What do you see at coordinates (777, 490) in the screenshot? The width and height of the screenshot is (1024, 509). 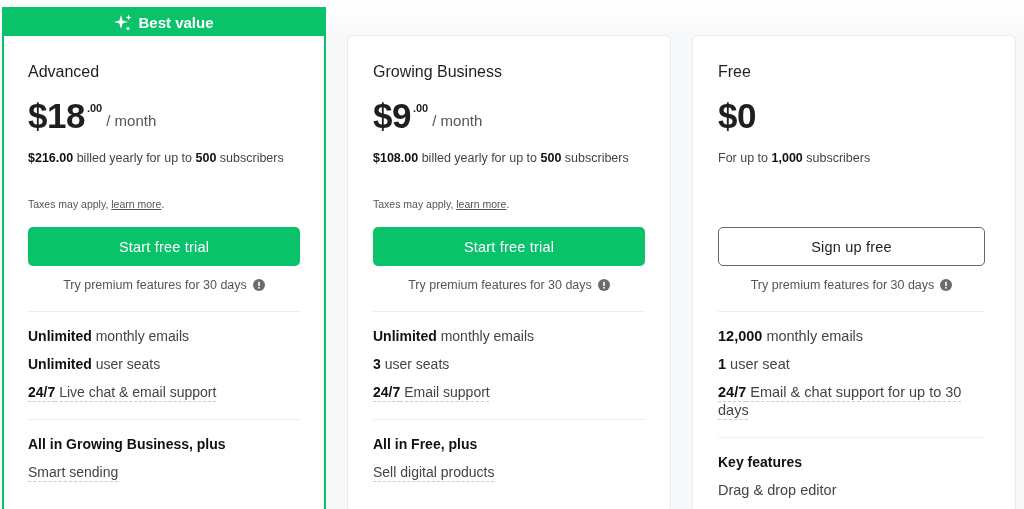 I see `feature-text: Drag & drop editor` at bounding box center [777, 490].